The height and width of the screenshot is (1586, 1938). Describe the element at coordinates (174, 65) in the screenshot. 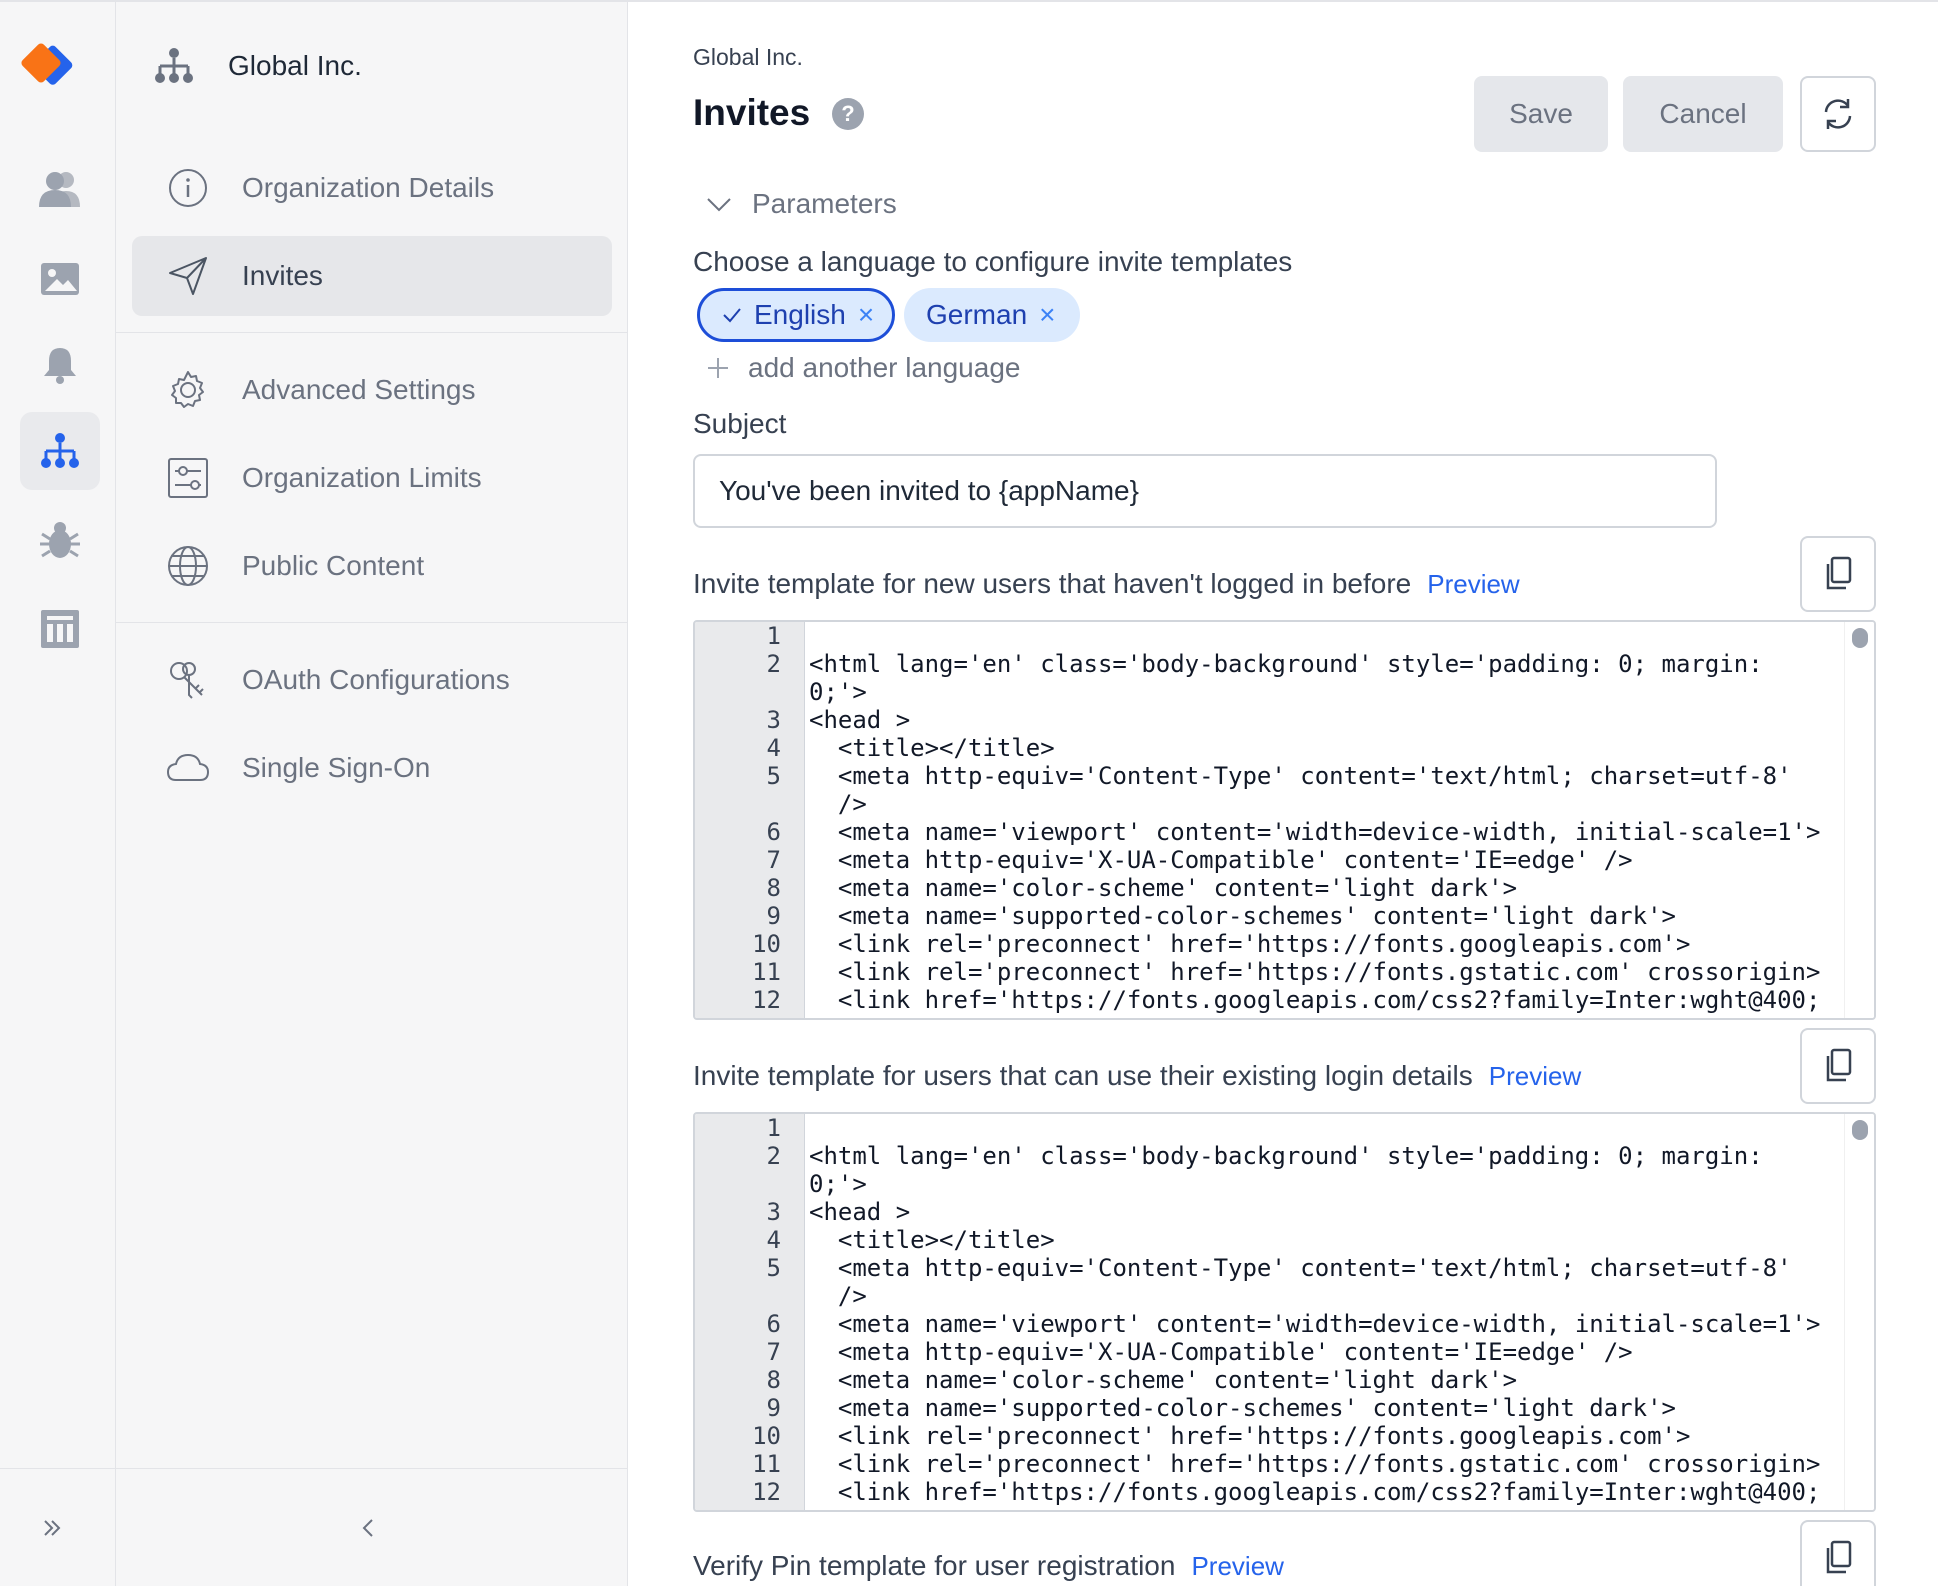

I see `org-hierarchy-icon` at that location.